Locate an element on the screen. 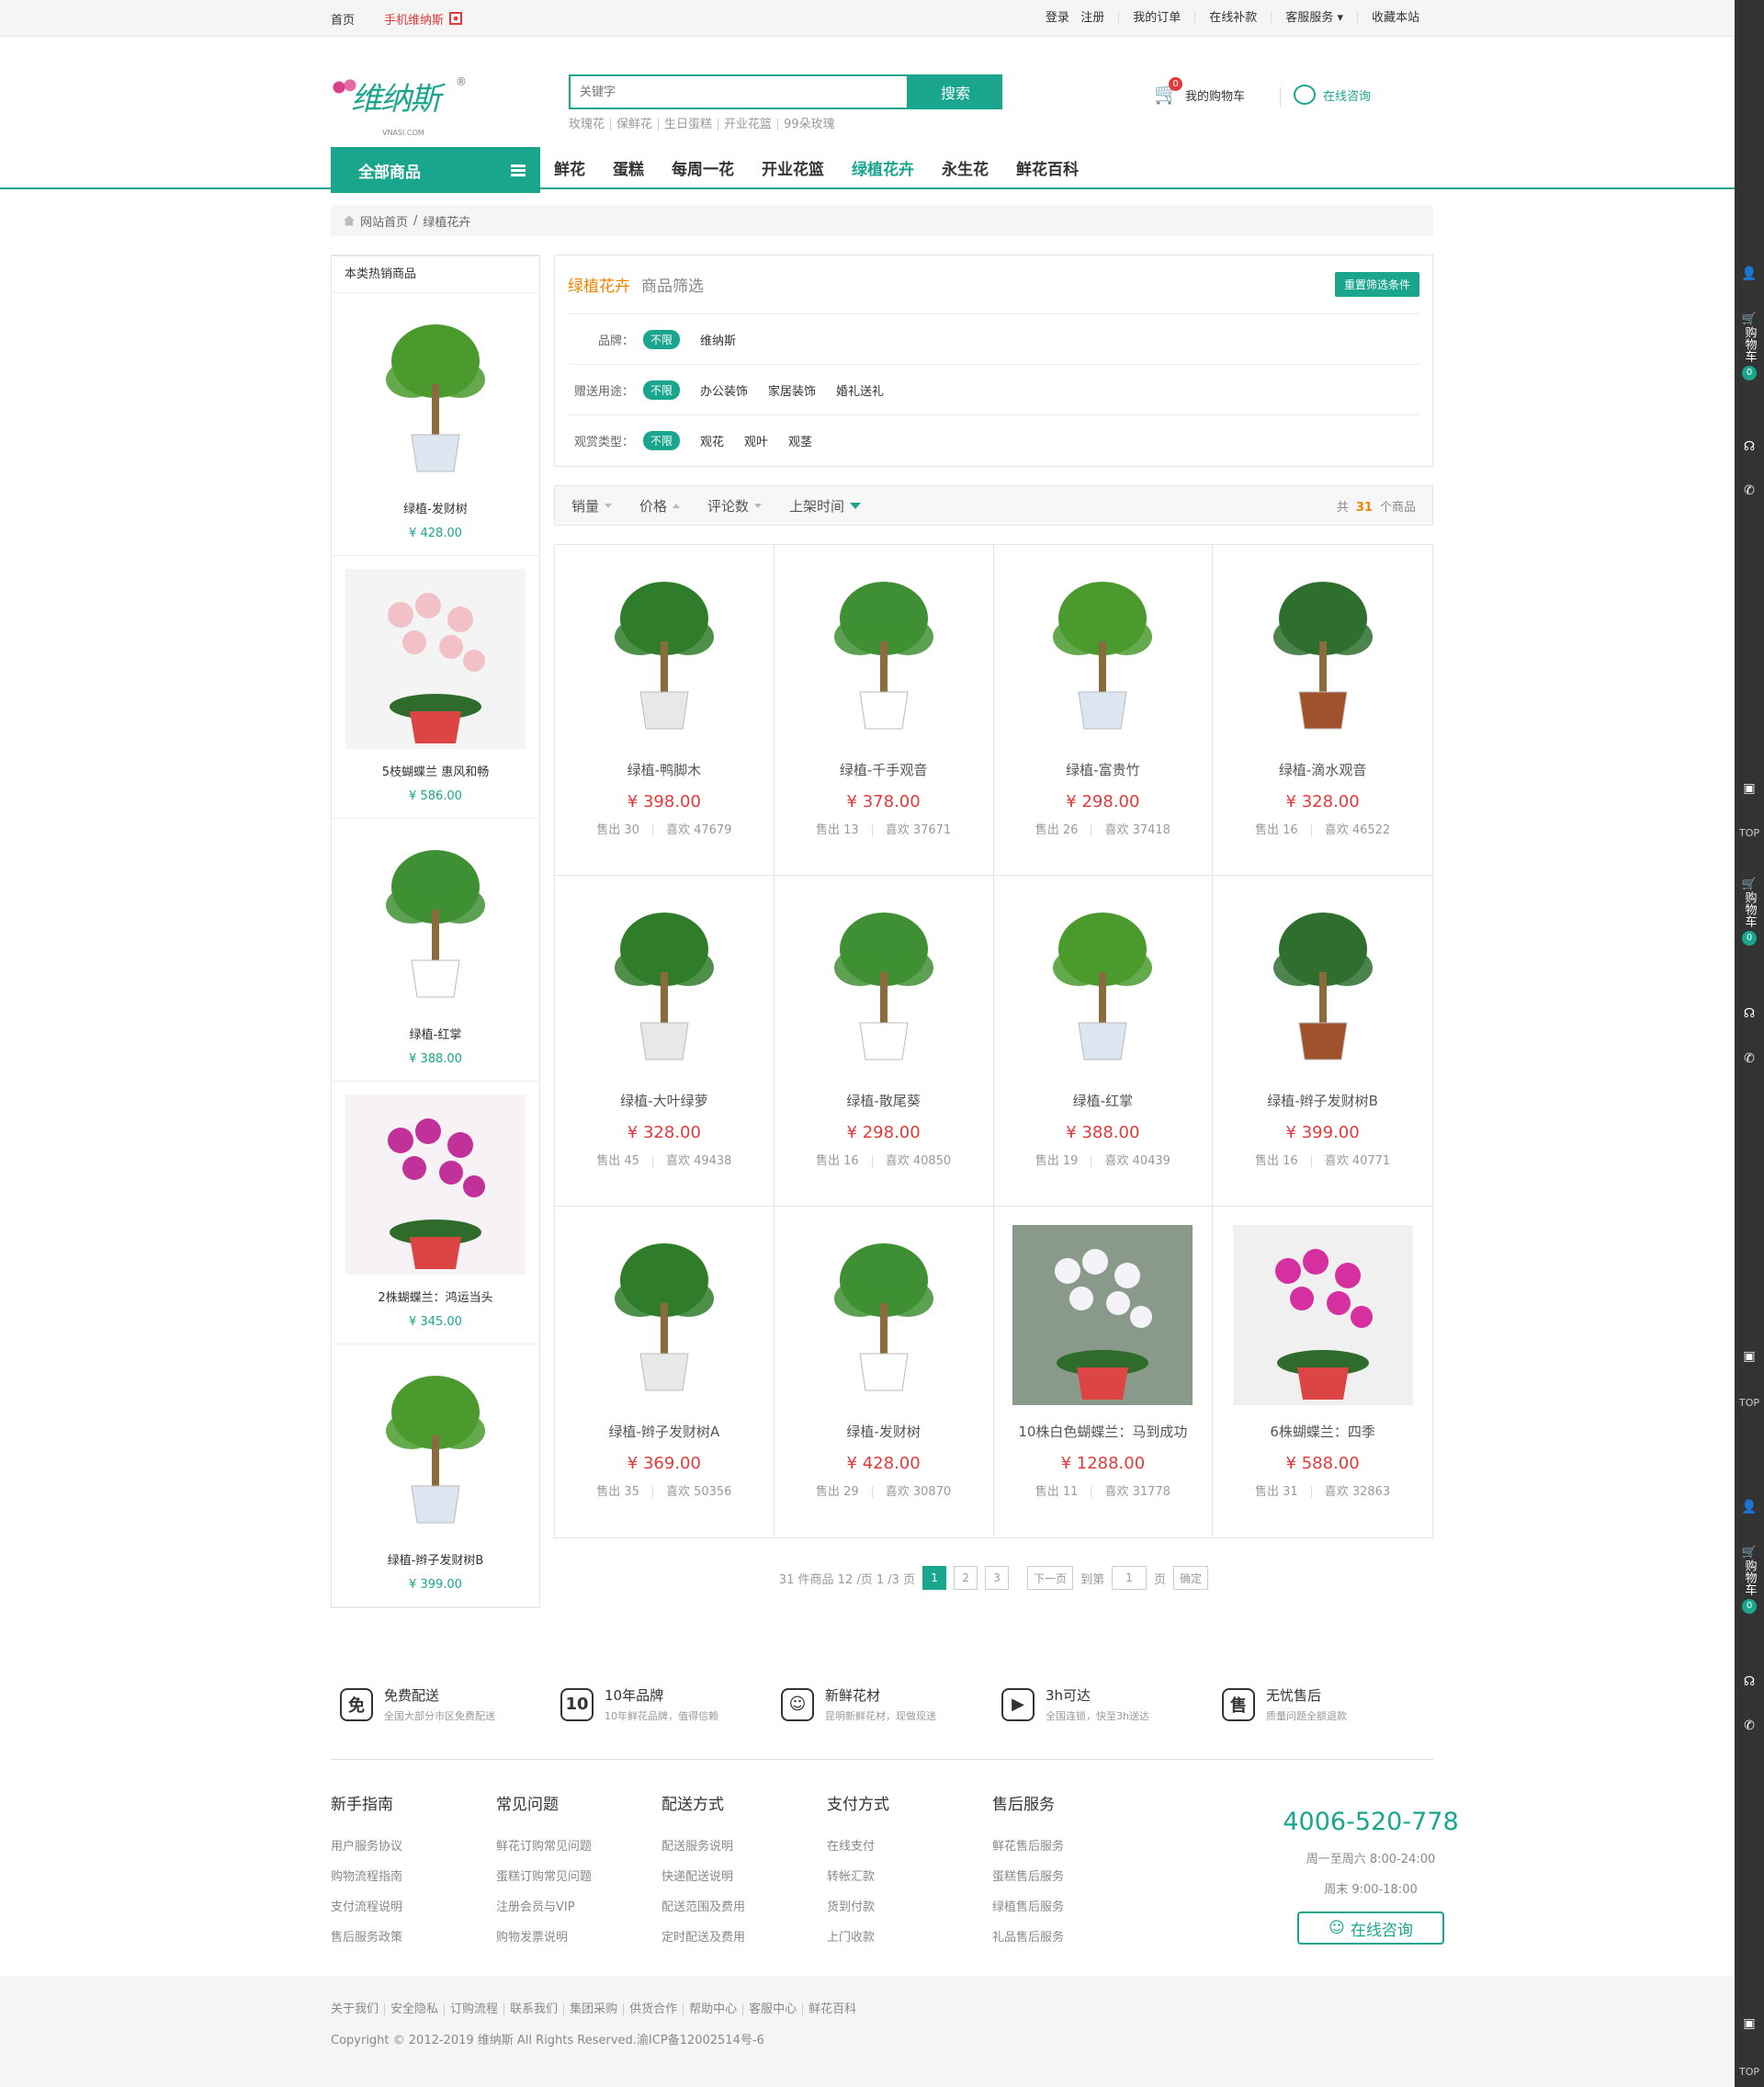 This screenshot has width=1764, height=2087. my-orders-link: 我的订单 is located at coordinates (1156, 18).